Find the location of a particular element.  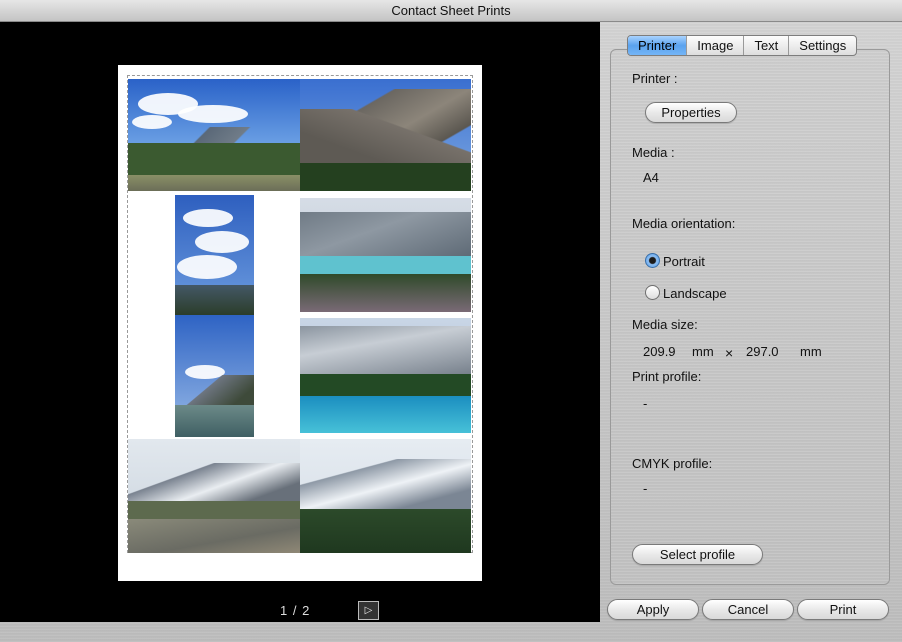

print-profile-label: Print profile: is located at coordinates (667, 376).